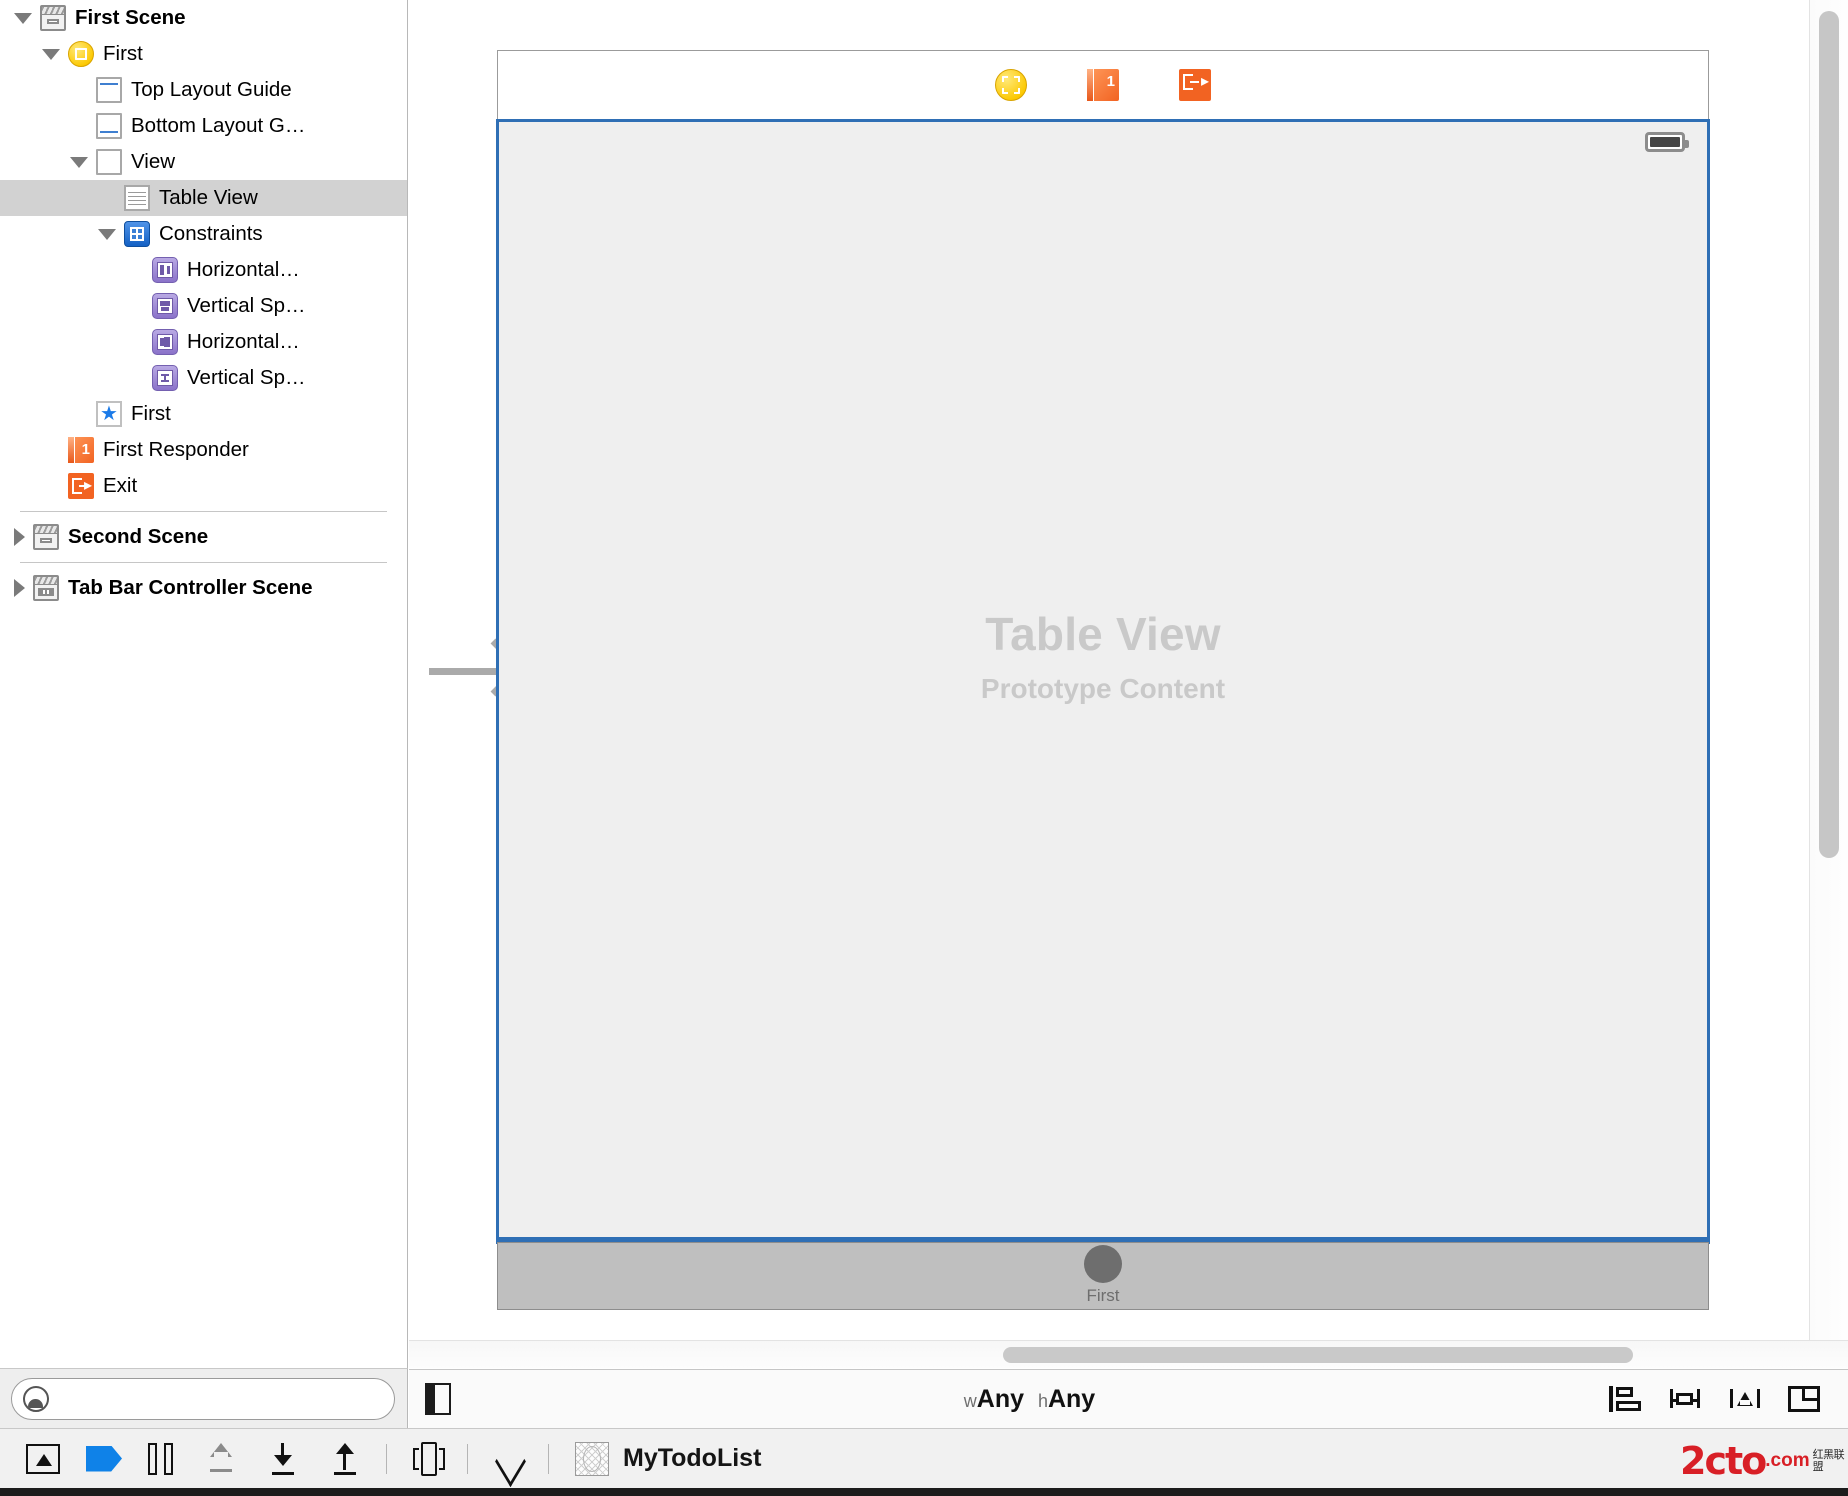 The width and height of the screenshot is (1848, 1496). Describe the element at coordinates (203, 54) in the screenshot. I see `outline-row-first: First` at that location.